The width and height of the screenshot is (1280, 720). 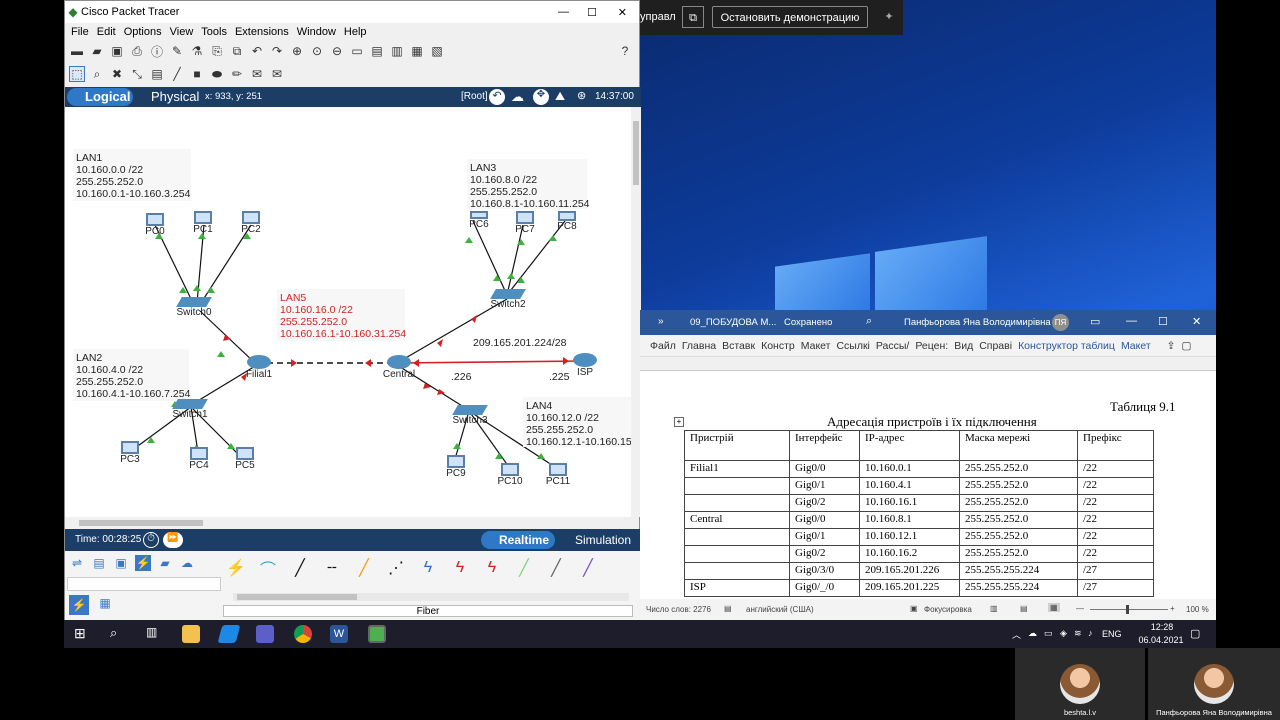 What do you see at coordinates (257, 74) in the screenshot?
I see `pdu-icon: ✉` at bounding box center [257, 74].